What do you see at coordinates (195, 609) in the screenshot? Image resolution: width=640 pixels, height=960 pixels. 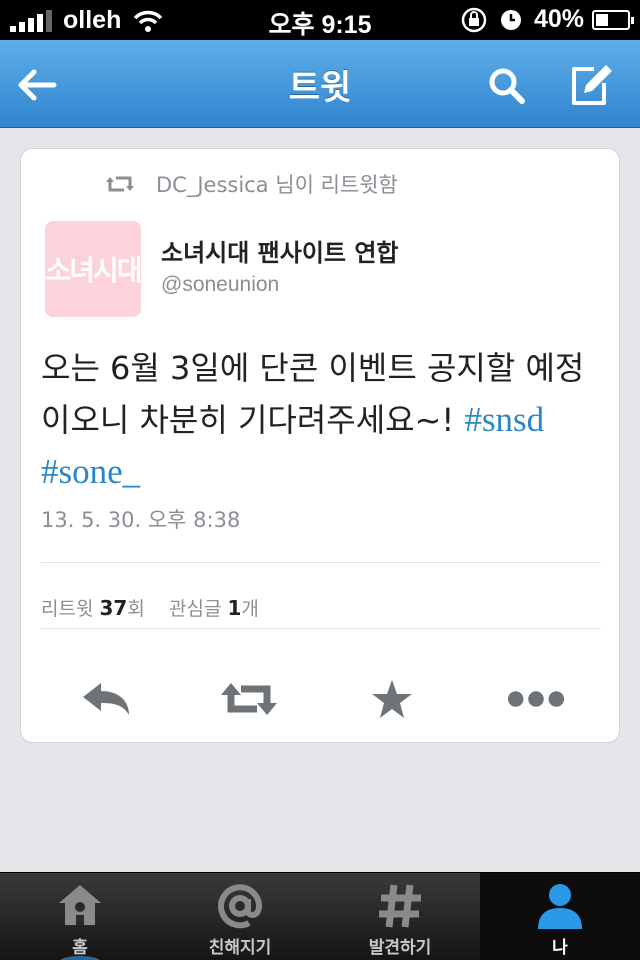 I see `favorite-stat-label: 관심글` at bounding box center [195, 609].